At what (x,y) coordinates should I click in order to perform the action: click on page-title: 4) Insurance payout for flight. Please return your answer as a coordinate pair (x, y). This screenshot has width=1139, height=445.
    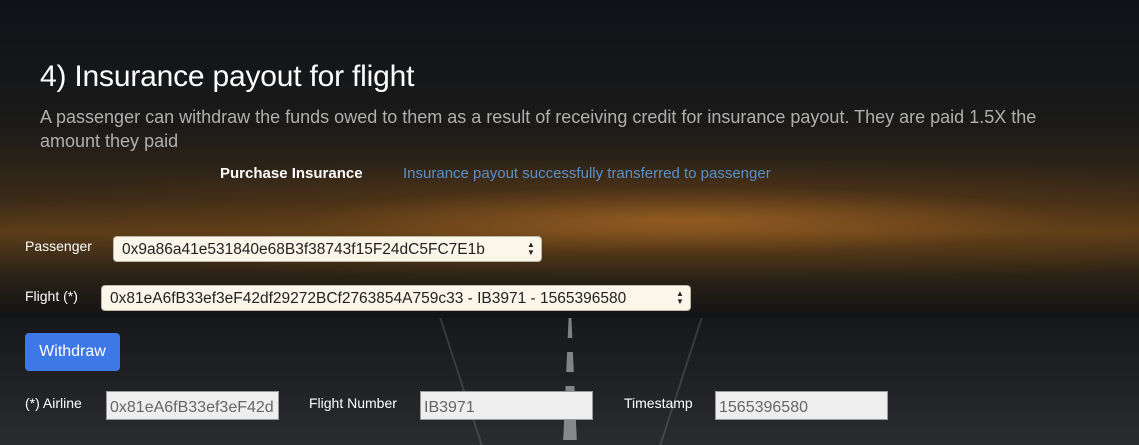
    Looking at the image, I should click on (227, 76).